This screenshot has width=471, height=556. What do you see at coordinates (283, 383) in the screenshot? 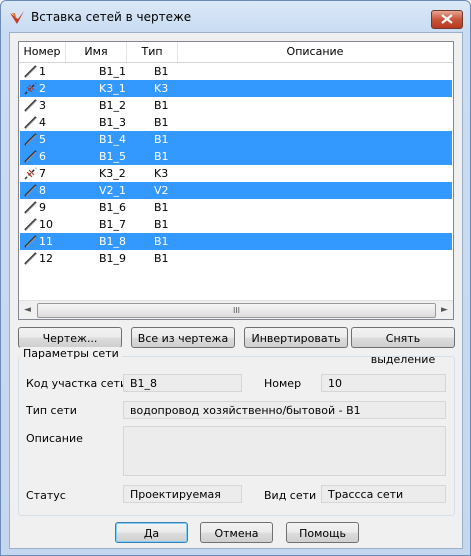
I see `number-label: Номер` at bounding box center [283, 383].